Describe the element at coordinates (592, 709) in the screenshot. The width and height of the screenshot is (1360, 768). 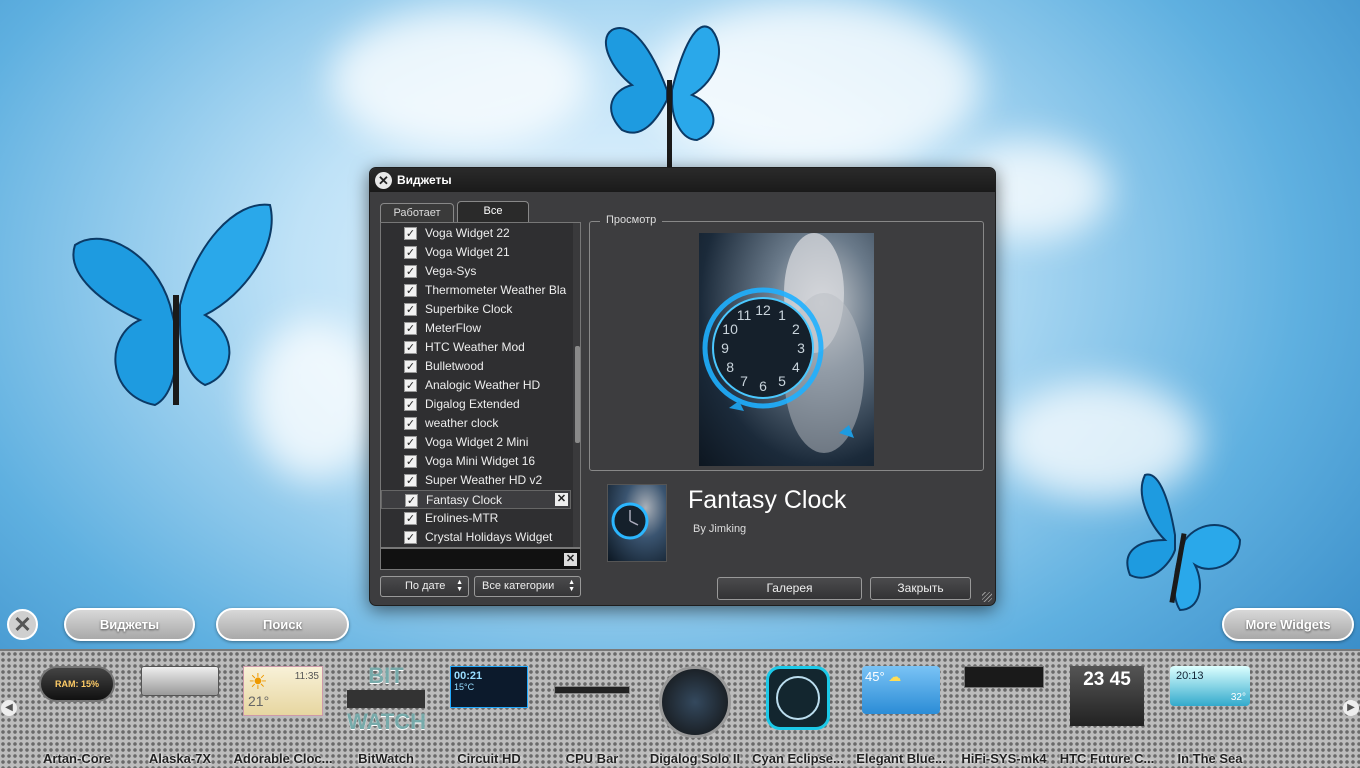
I see `dock-widget-item: CPU Bar` at that location.